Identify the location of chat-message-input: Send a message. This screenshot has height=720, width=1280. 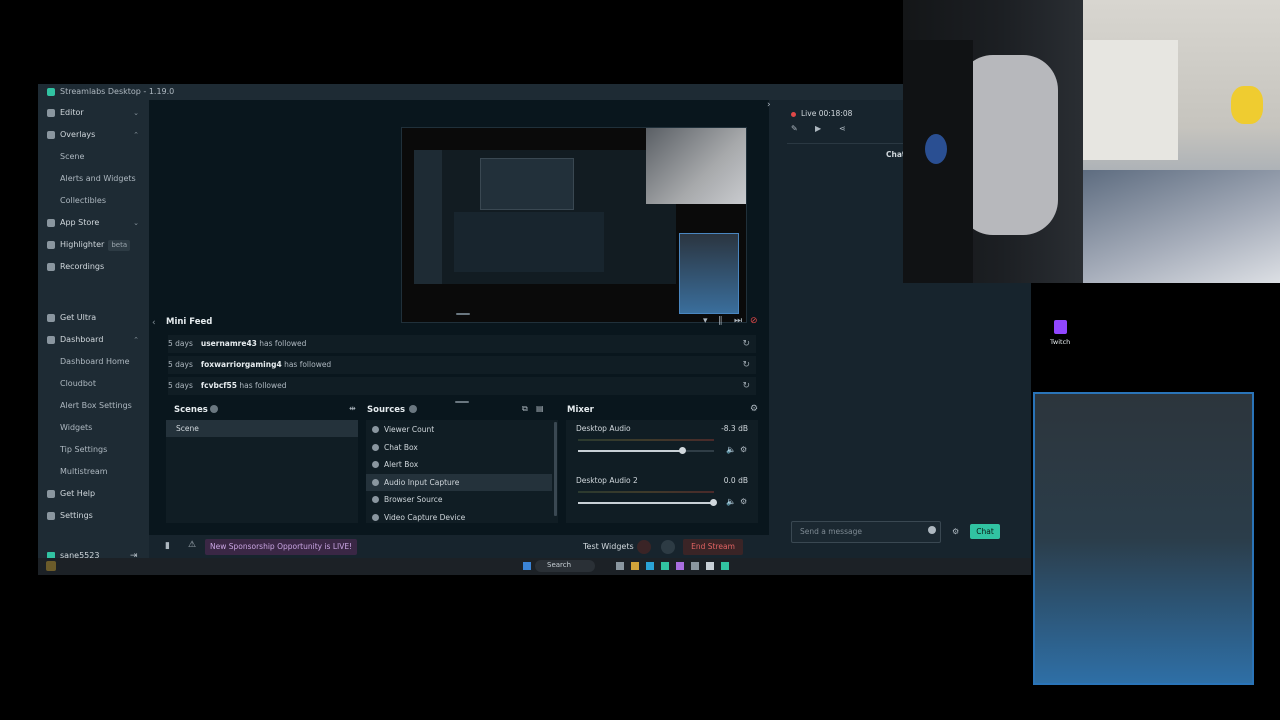
(866, 532).